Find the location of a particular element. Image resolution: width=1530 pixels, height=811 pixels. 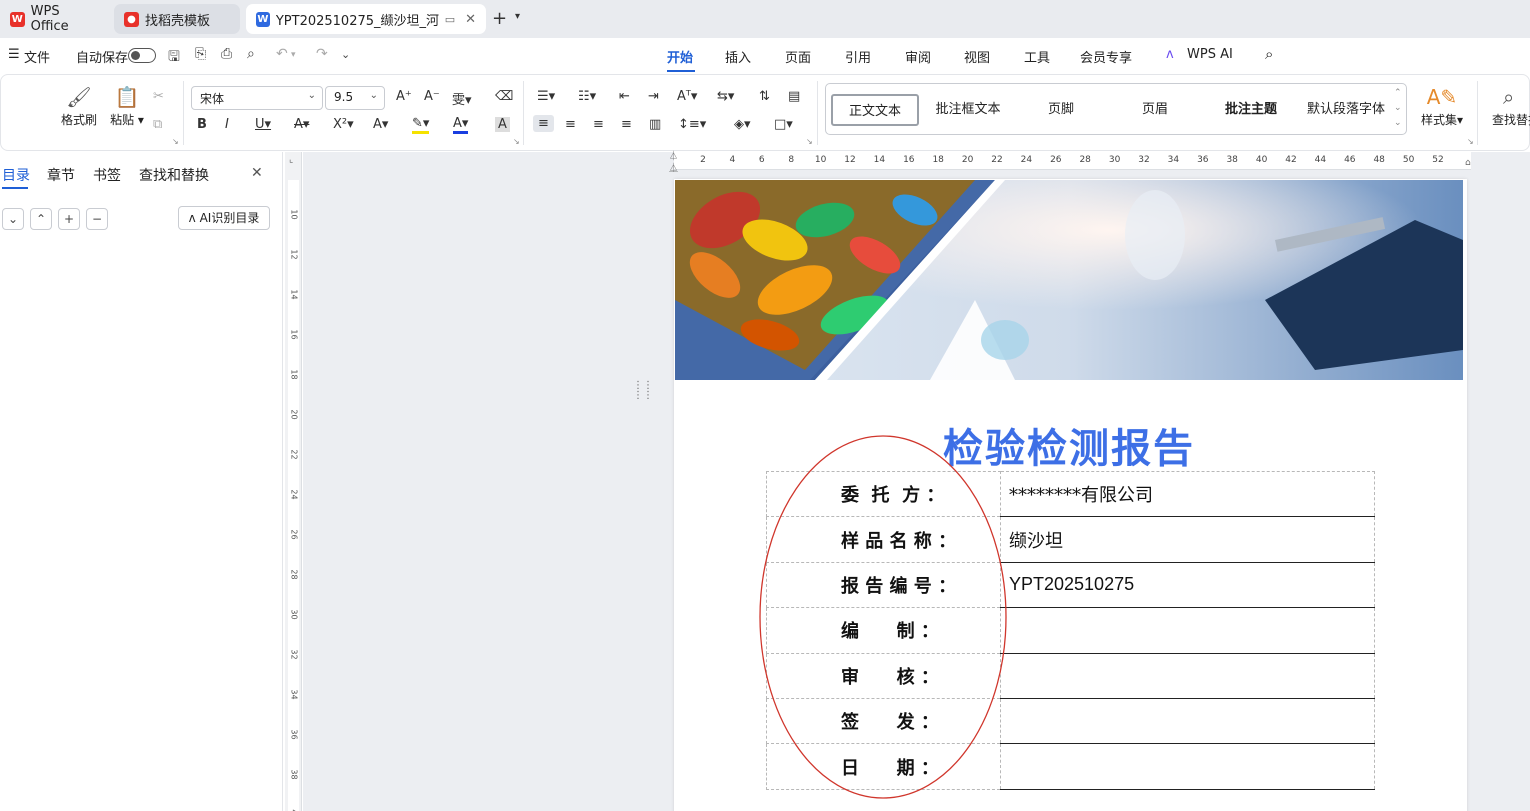

remove-heading-button: − is located at coordinates (97, 219).